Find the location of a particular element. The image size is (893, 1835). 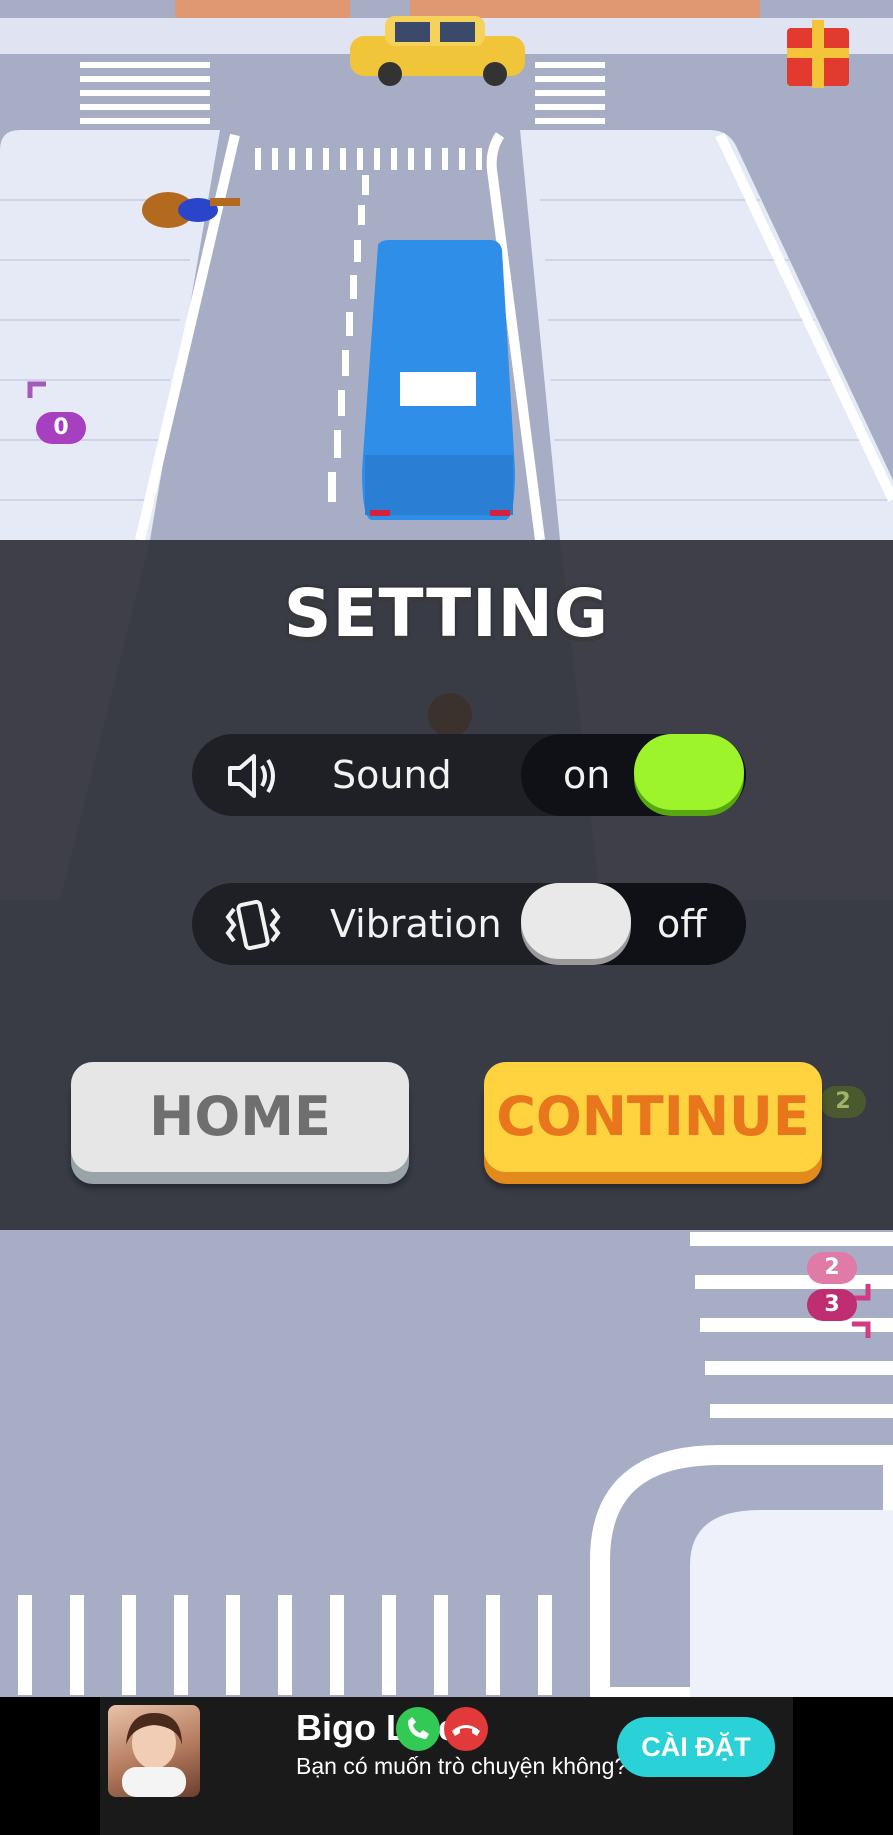

sound-setting-row: Sound on is located at coordinates (469, 775).